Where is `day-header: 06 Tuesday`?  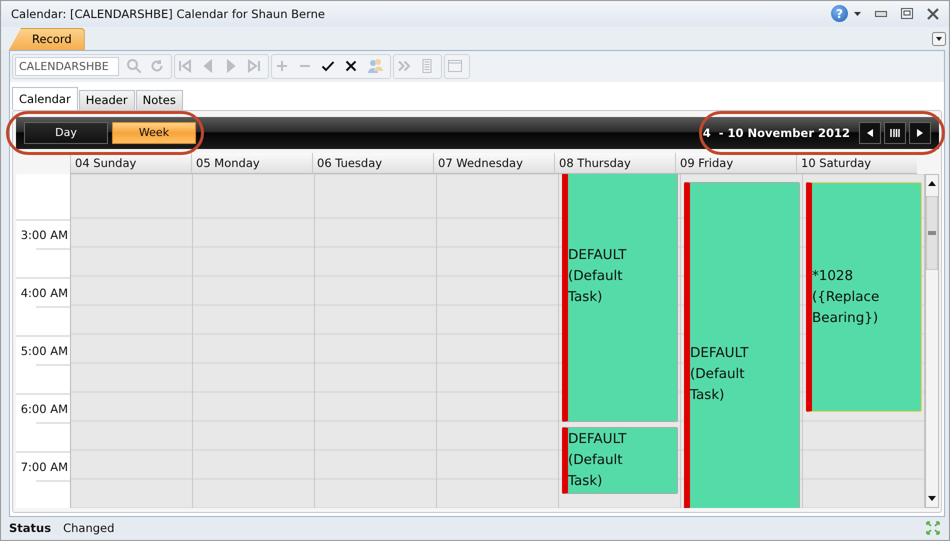 day-header: 06 Tuesday is located at coordinates (372, 163).